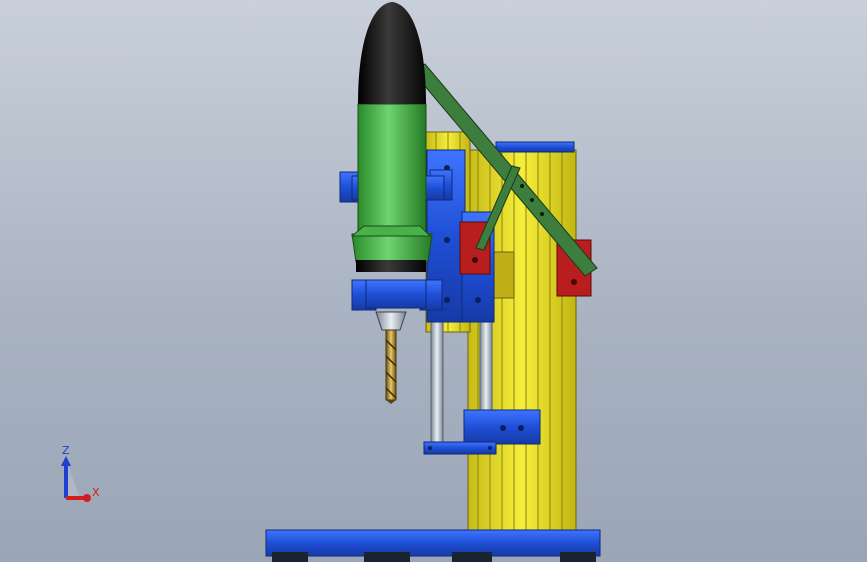 This screenshot has width=867, height=562. I want to click on orientation-triad: Z X, so click(83, 475).